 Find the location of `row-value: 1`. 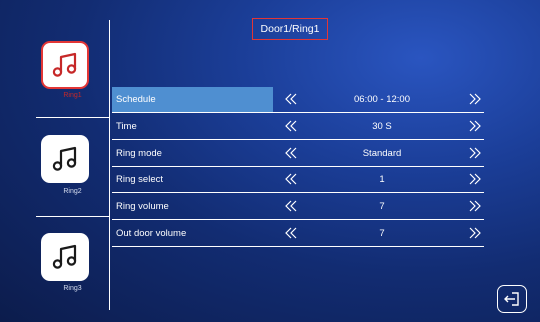

row-value: 1 is located at coordinates (382, 179).